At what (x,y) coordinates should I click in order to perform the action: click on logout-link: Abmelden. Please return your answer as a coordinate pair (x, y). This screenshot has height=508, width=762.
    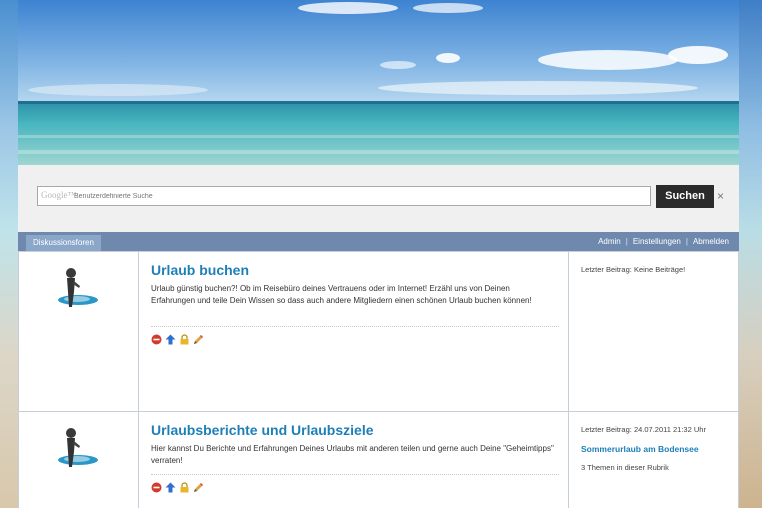
    Looking at the image, I should click on (711, 241).